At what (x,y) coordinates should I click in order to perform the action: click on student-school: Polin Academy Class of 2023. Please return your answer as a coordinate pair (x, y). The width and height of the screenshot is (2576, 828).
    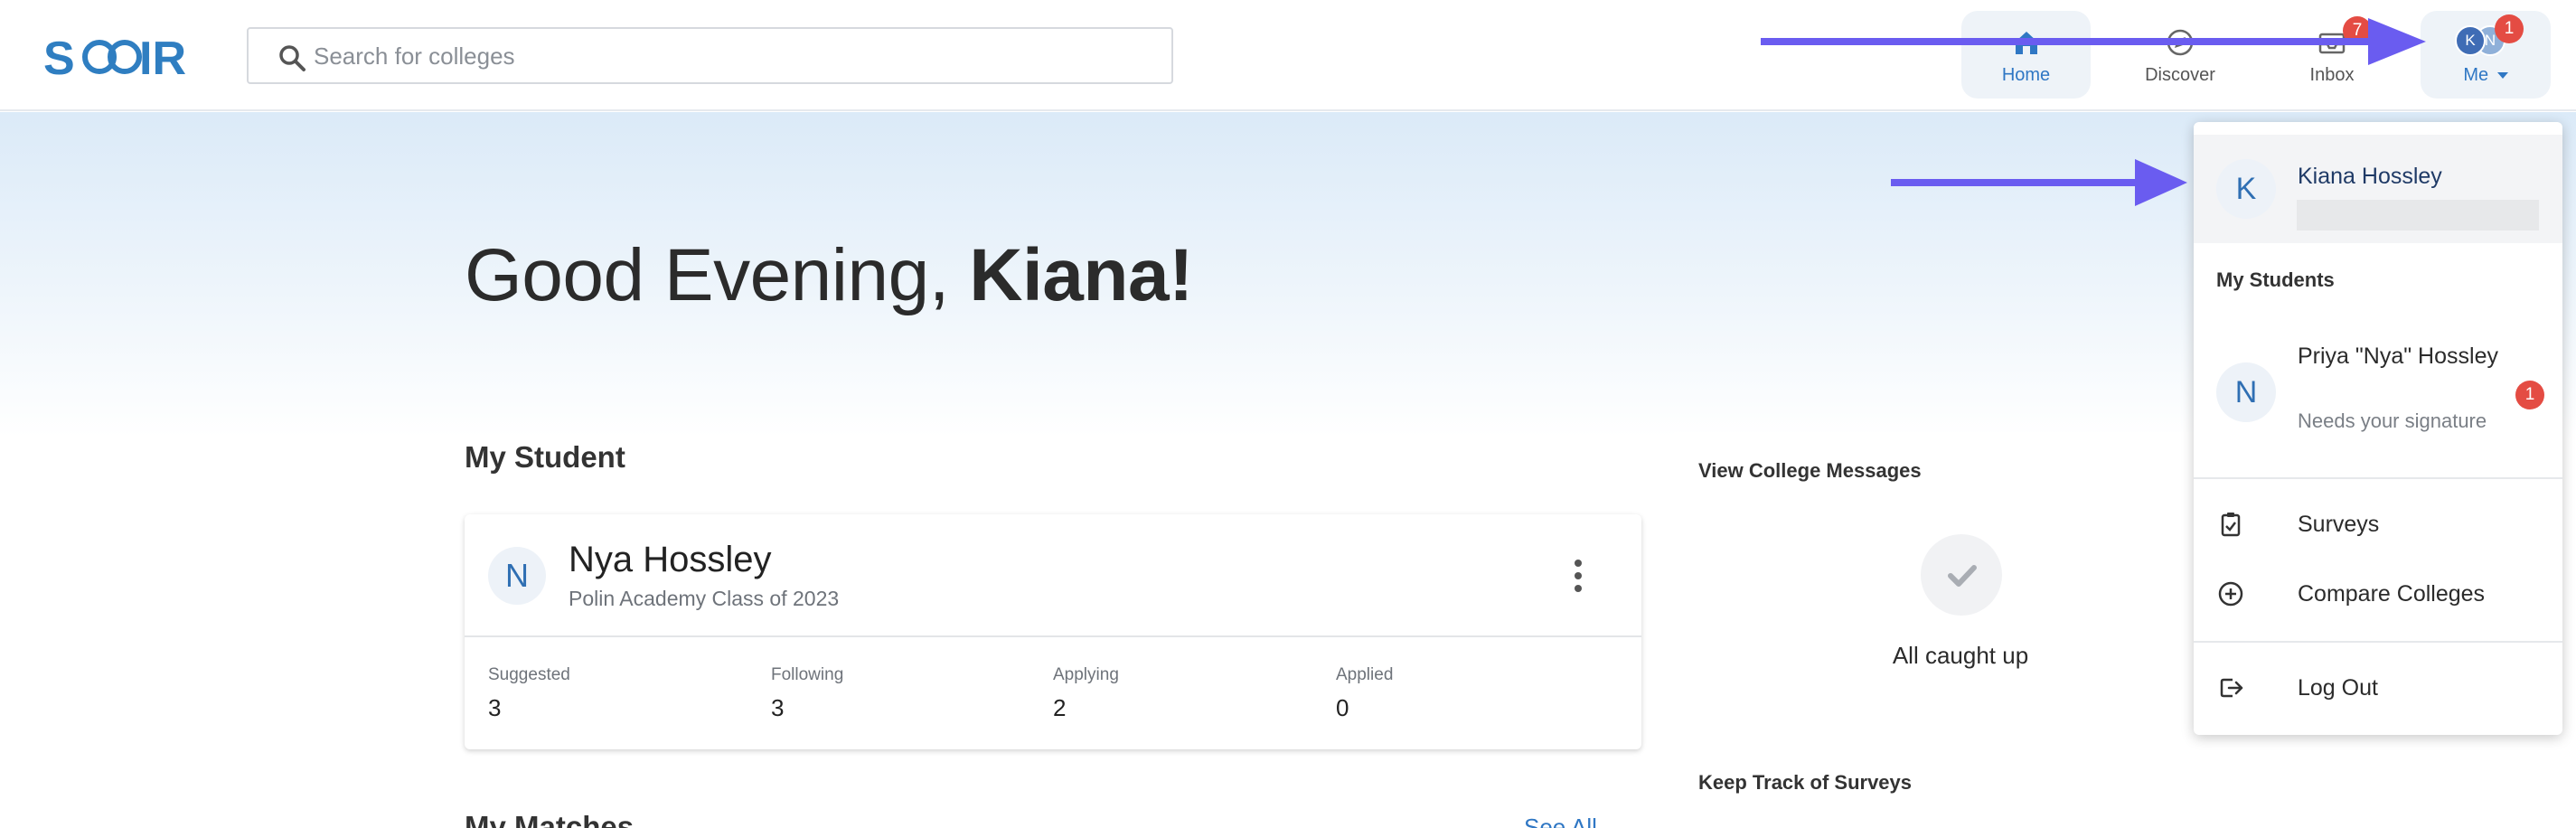
    Looking at the image, I should click on (704, 598).